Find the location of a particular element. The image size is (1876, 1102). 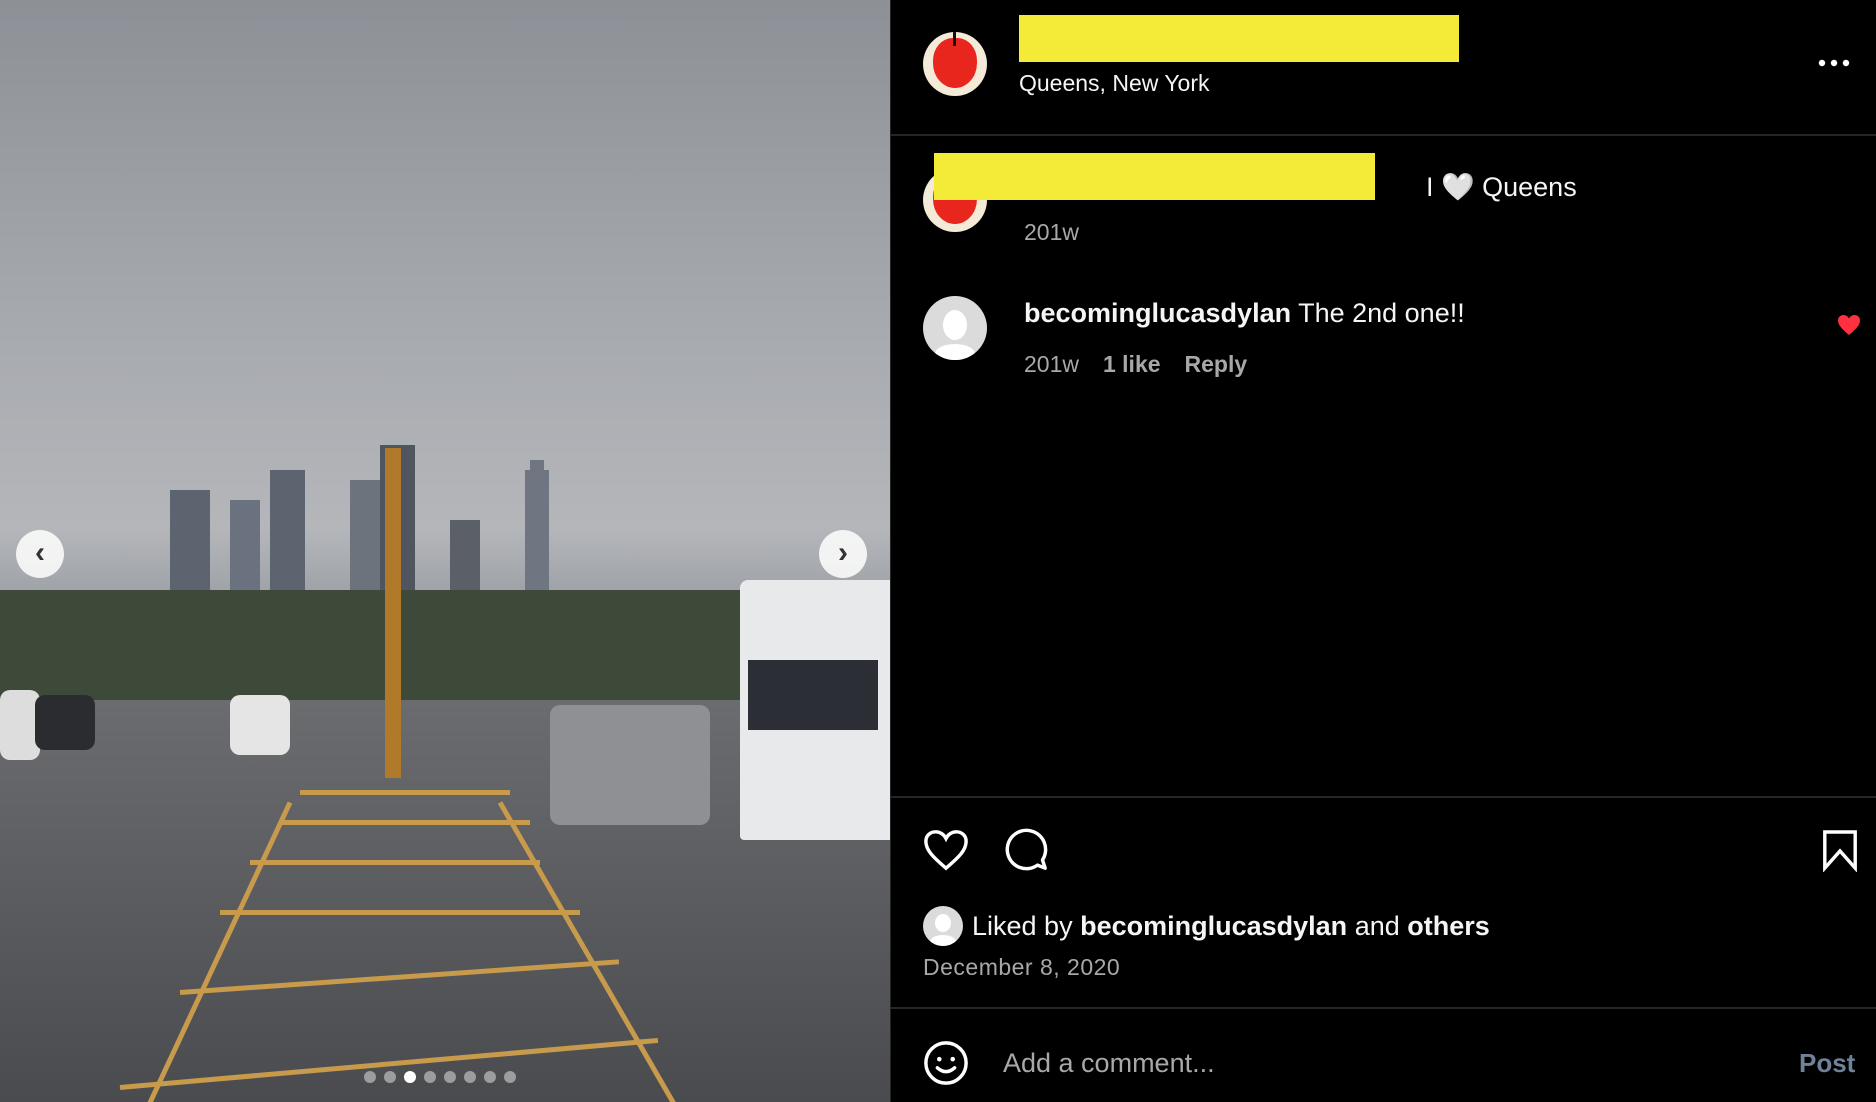

post-location: Queens, New York is located at coordinates (1114, 83).